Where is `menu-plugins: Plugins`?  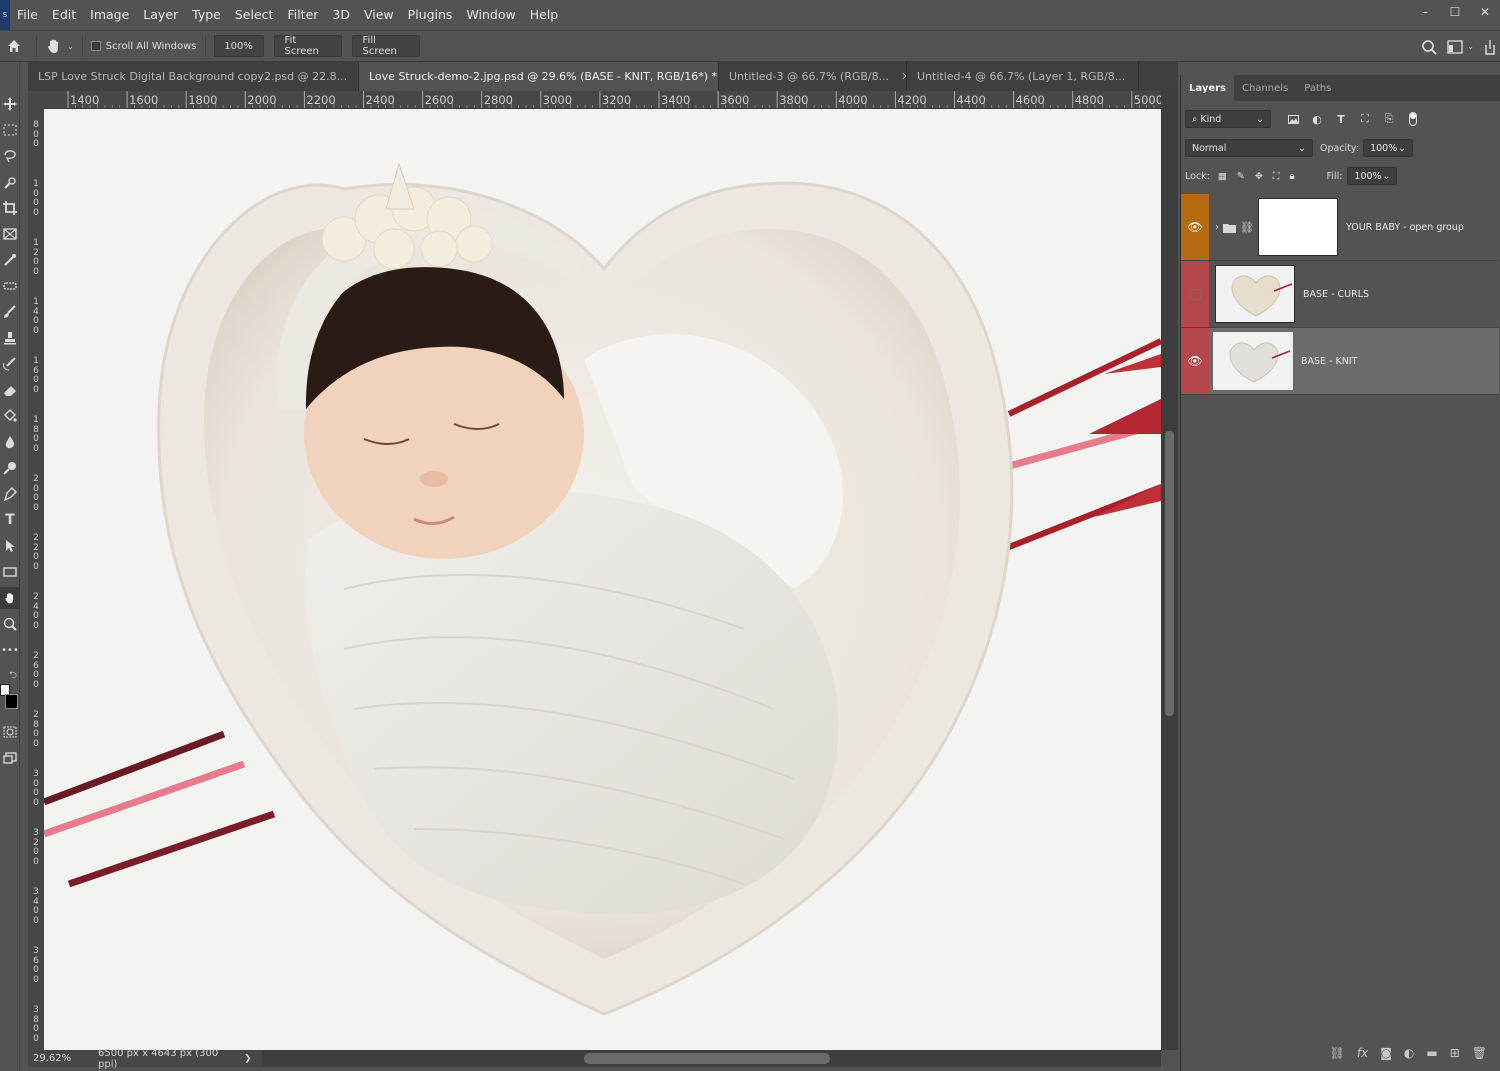
menu-plugins: Plugins is located at coordinates (430, 15).